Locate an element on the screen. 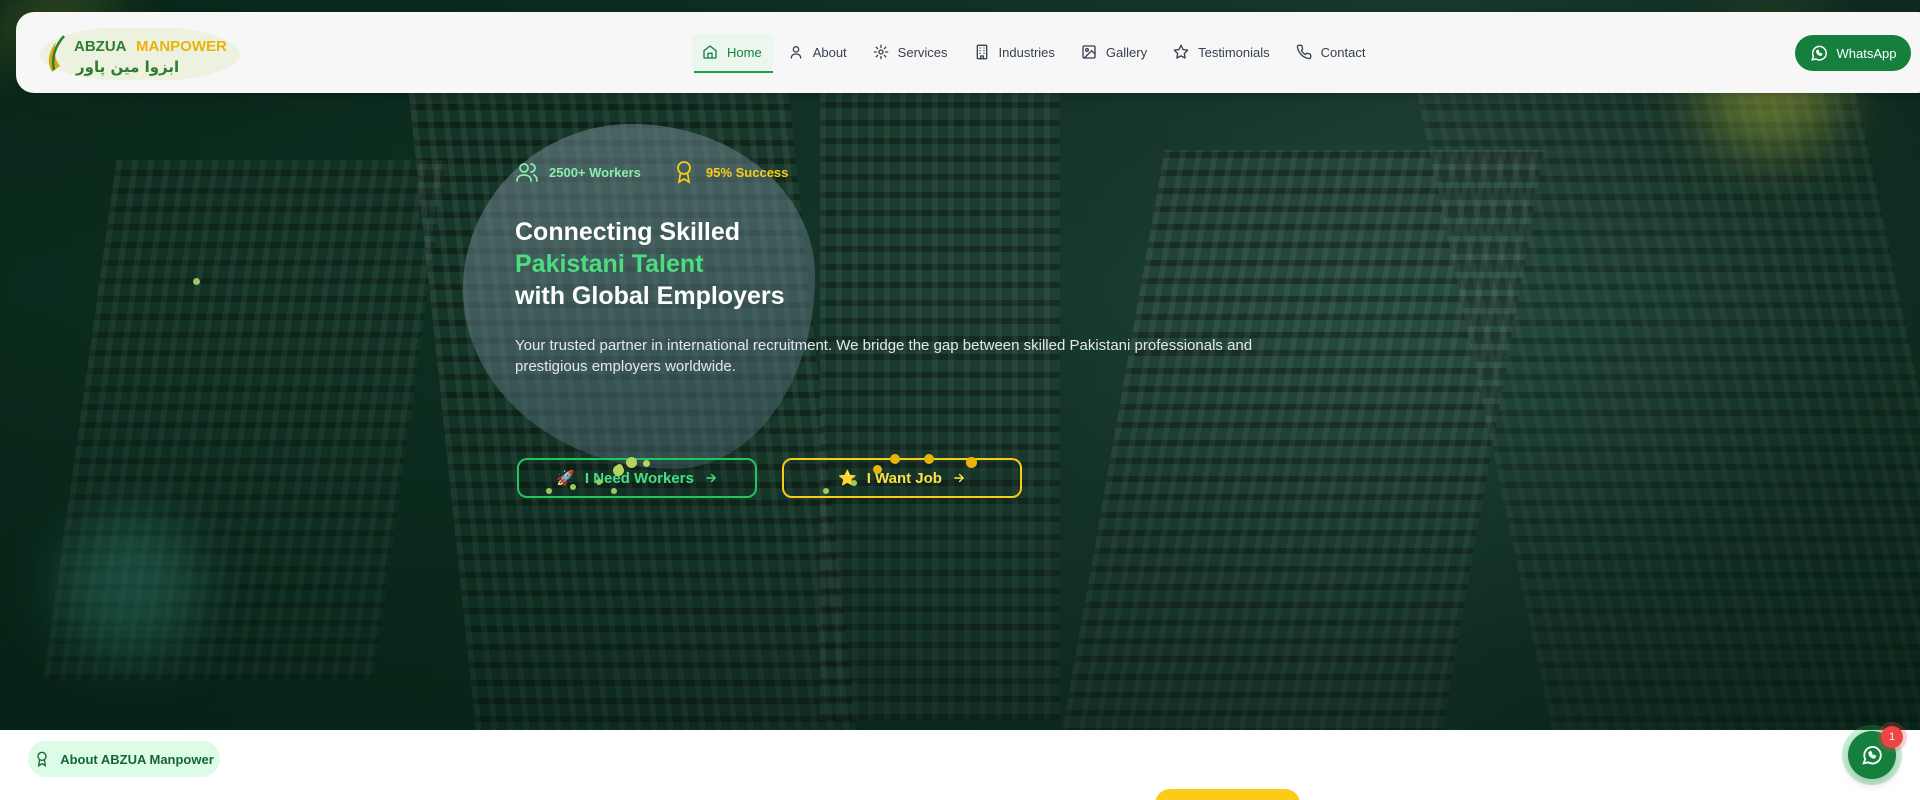  about-section-pill: About ABZUA Manpower is located at coordinates (124, 759).